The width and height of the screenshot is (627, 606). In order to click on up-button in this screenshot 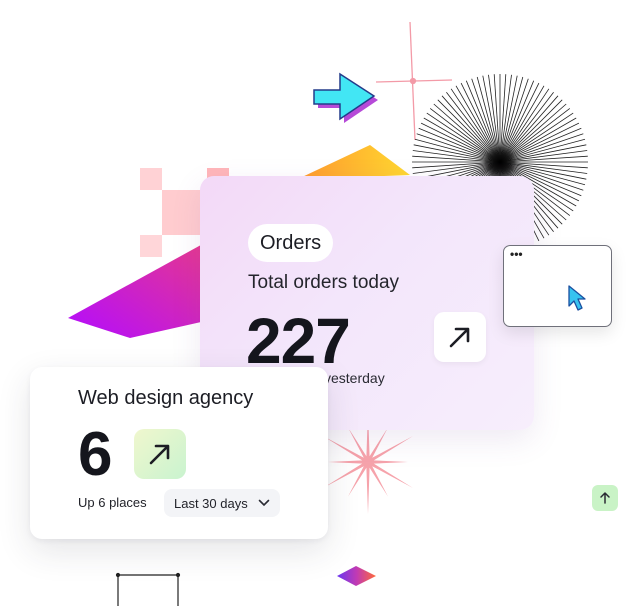, I will do `click(605, 498)`.